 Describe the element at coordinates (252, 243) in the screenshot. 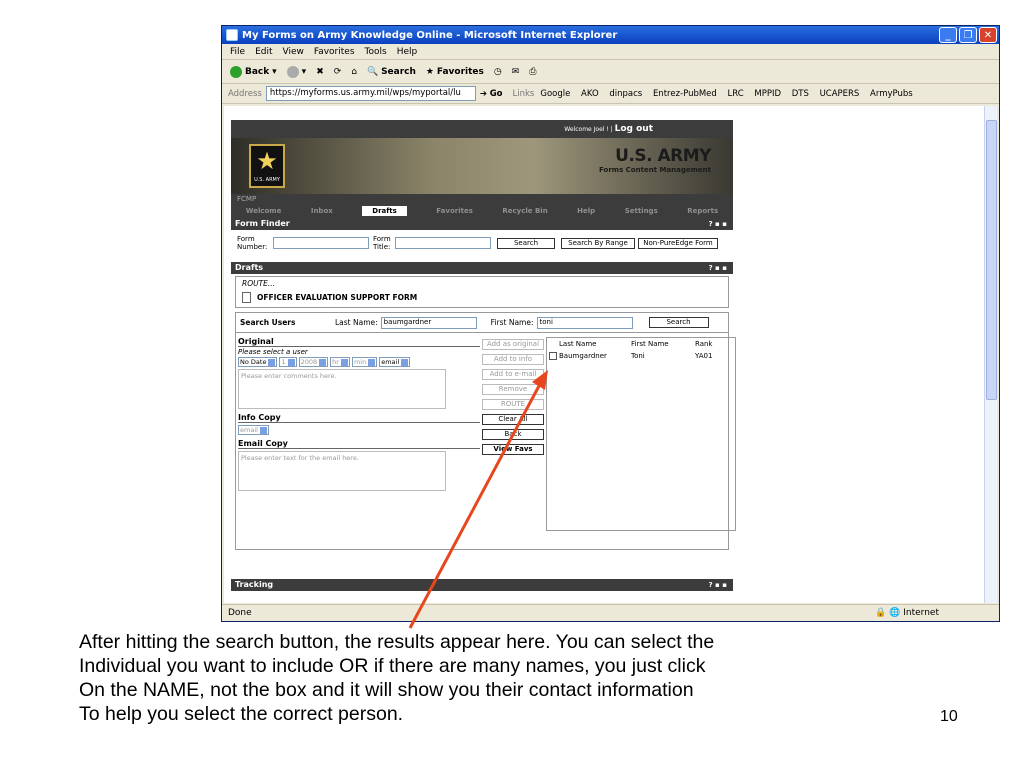

I see `form-number-label: Form Number:` at that location.